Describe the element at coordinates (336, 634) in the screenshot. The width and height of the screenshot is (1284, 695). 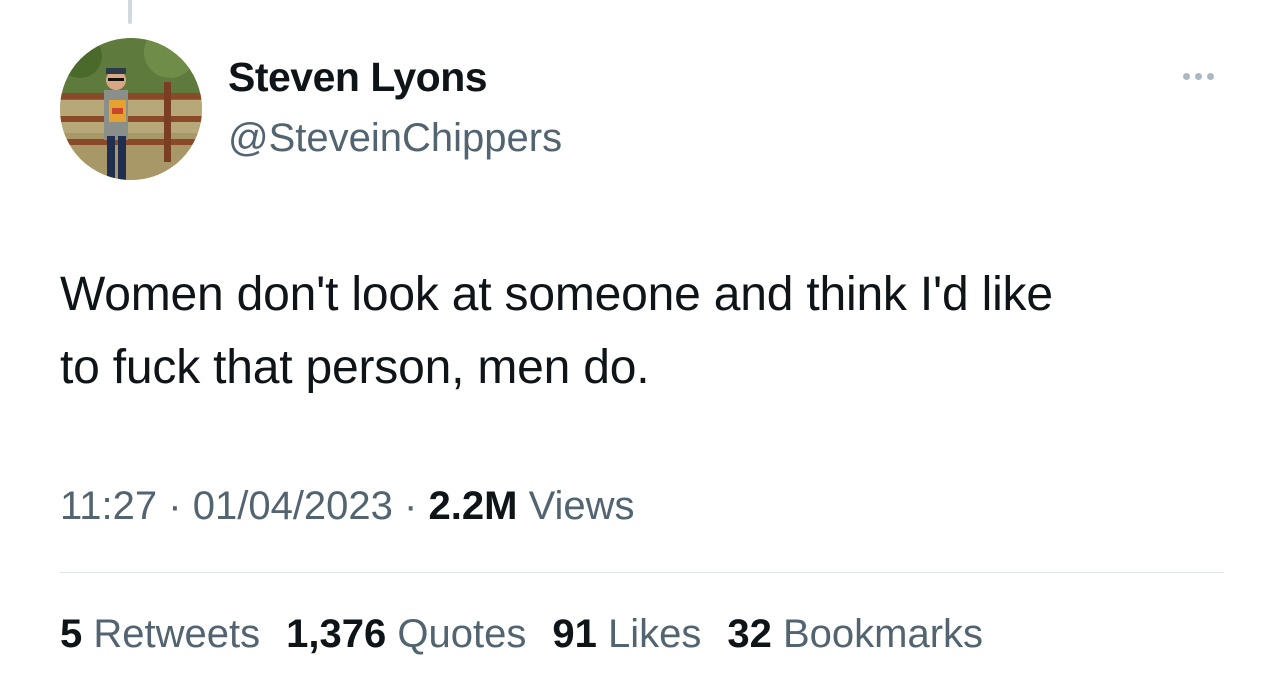
I see `quotes-count: 1,376` at that location.